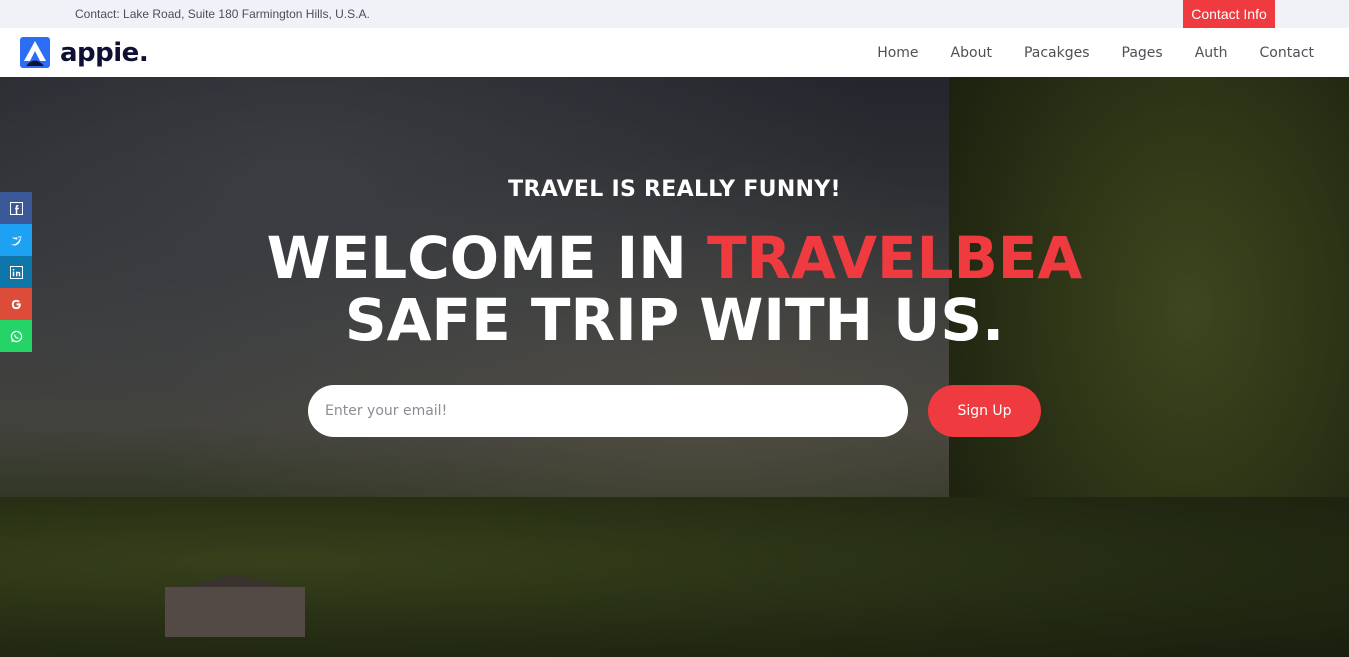 The image size is (1349, 657). Describe the element at coordinates (1229, 14) in the screenshot. I see `contact-info-button: Contact Info` at that location.